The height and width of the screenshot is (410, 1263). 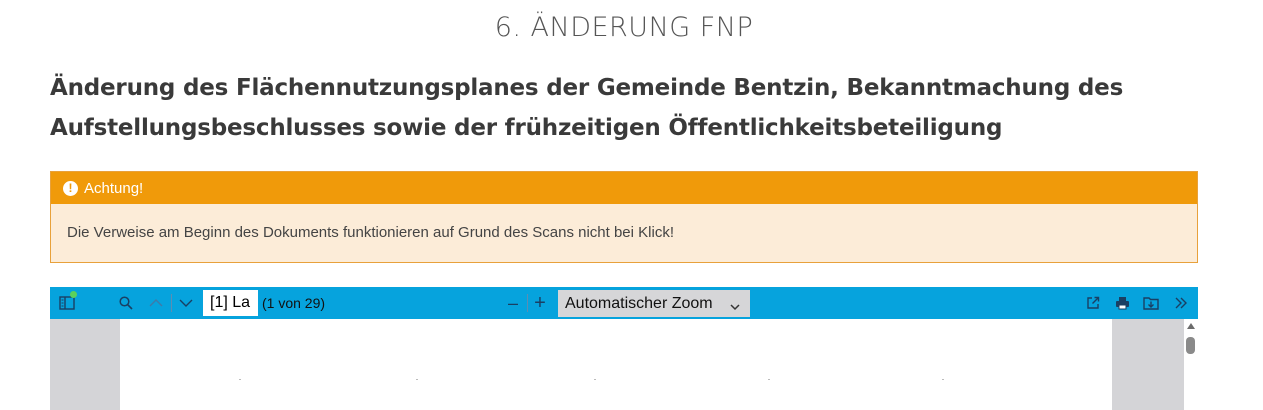 I want to click on zoom-select: Automatischer Zoom, so click(x=654, y=303).